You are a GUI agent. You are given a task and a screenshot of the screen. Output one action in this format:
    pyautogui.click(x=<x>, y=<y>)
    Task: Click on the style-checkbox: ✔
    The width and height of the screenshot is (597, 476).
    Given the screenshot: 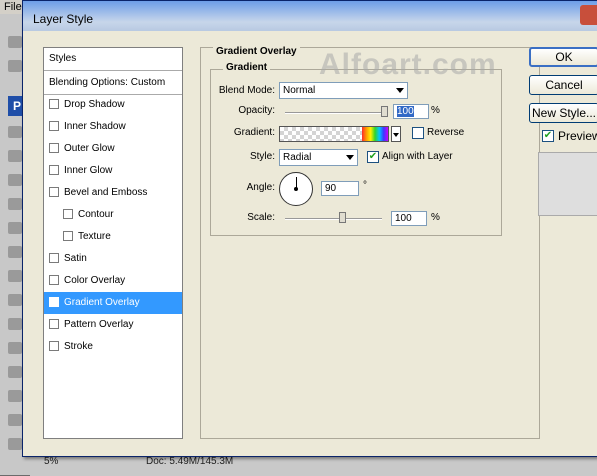 What is the action you would take?
    pyautogui.click(x=54, y=302)
    